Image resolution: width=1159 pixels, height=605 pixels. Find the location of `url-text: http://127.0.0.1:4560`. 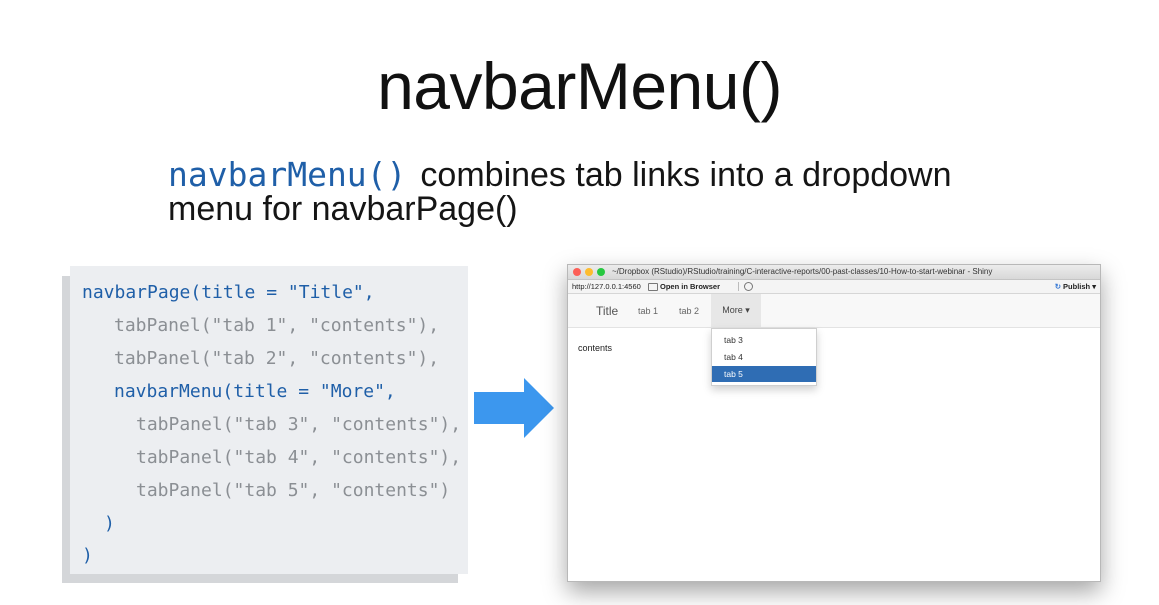

url-text: http://127.0.0.1:4560 is located at coordinates (606, 286).